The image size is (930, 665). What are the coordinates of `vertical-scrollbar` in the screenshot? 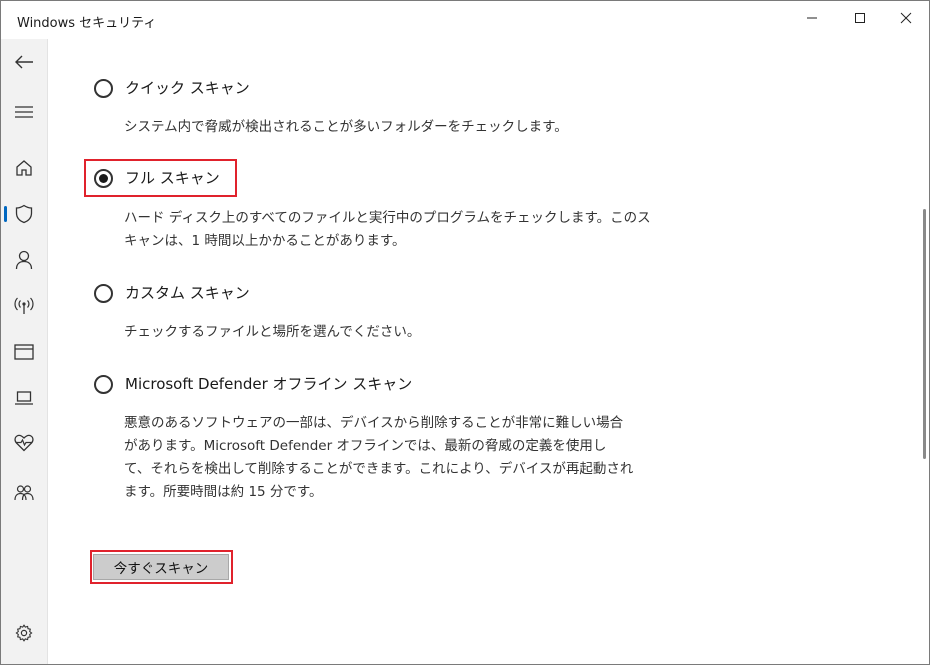 It's located at (925, 351).